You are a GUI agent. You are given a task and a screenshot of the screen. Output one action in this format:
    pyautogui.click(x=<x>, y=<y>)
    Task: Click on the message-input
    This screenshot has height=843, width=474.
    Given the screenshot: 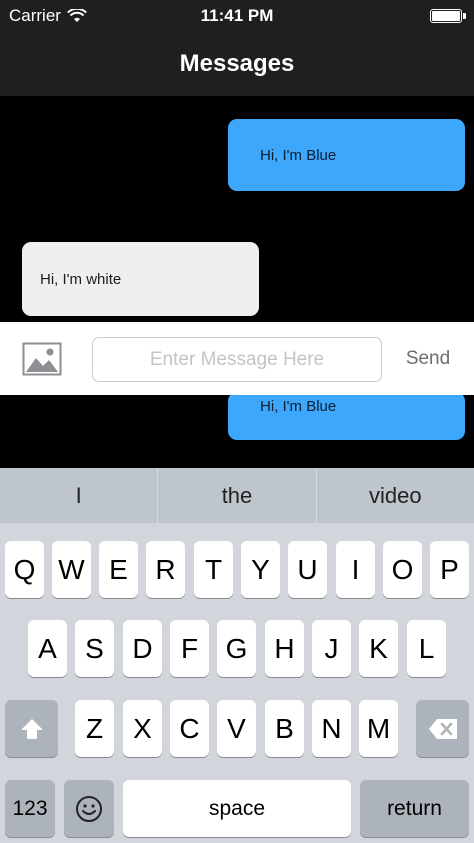 What is the action you would take?
    pyautogui.click(x=237, y=359)
    